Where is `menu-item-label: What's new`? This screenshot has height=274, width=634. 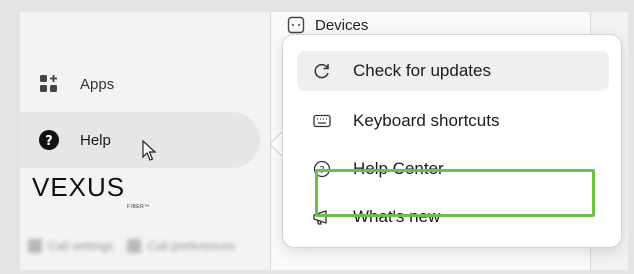
menu-item-label: What's new is located at coordinates (397, 216).